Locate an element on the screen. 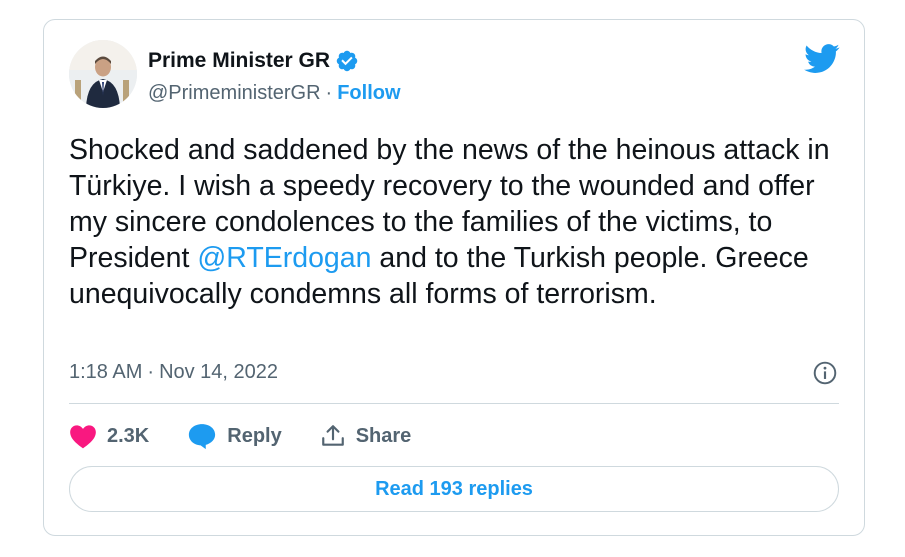 The width and height of the screenshot is (905, 557). twitter-bird-icon is located at coordinates (822, 59).